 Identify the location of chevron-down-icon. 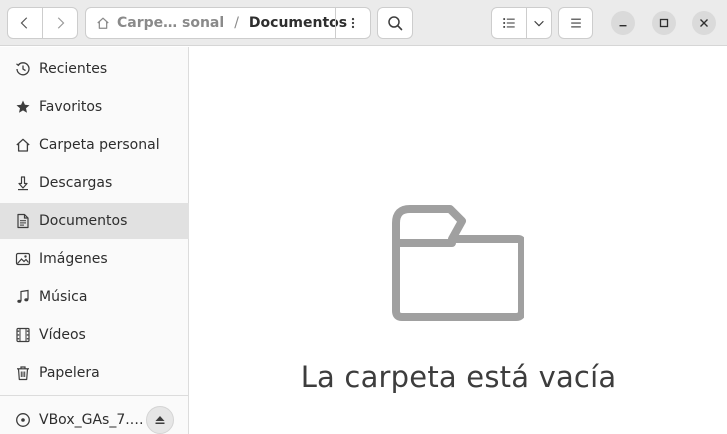
(539, 23).